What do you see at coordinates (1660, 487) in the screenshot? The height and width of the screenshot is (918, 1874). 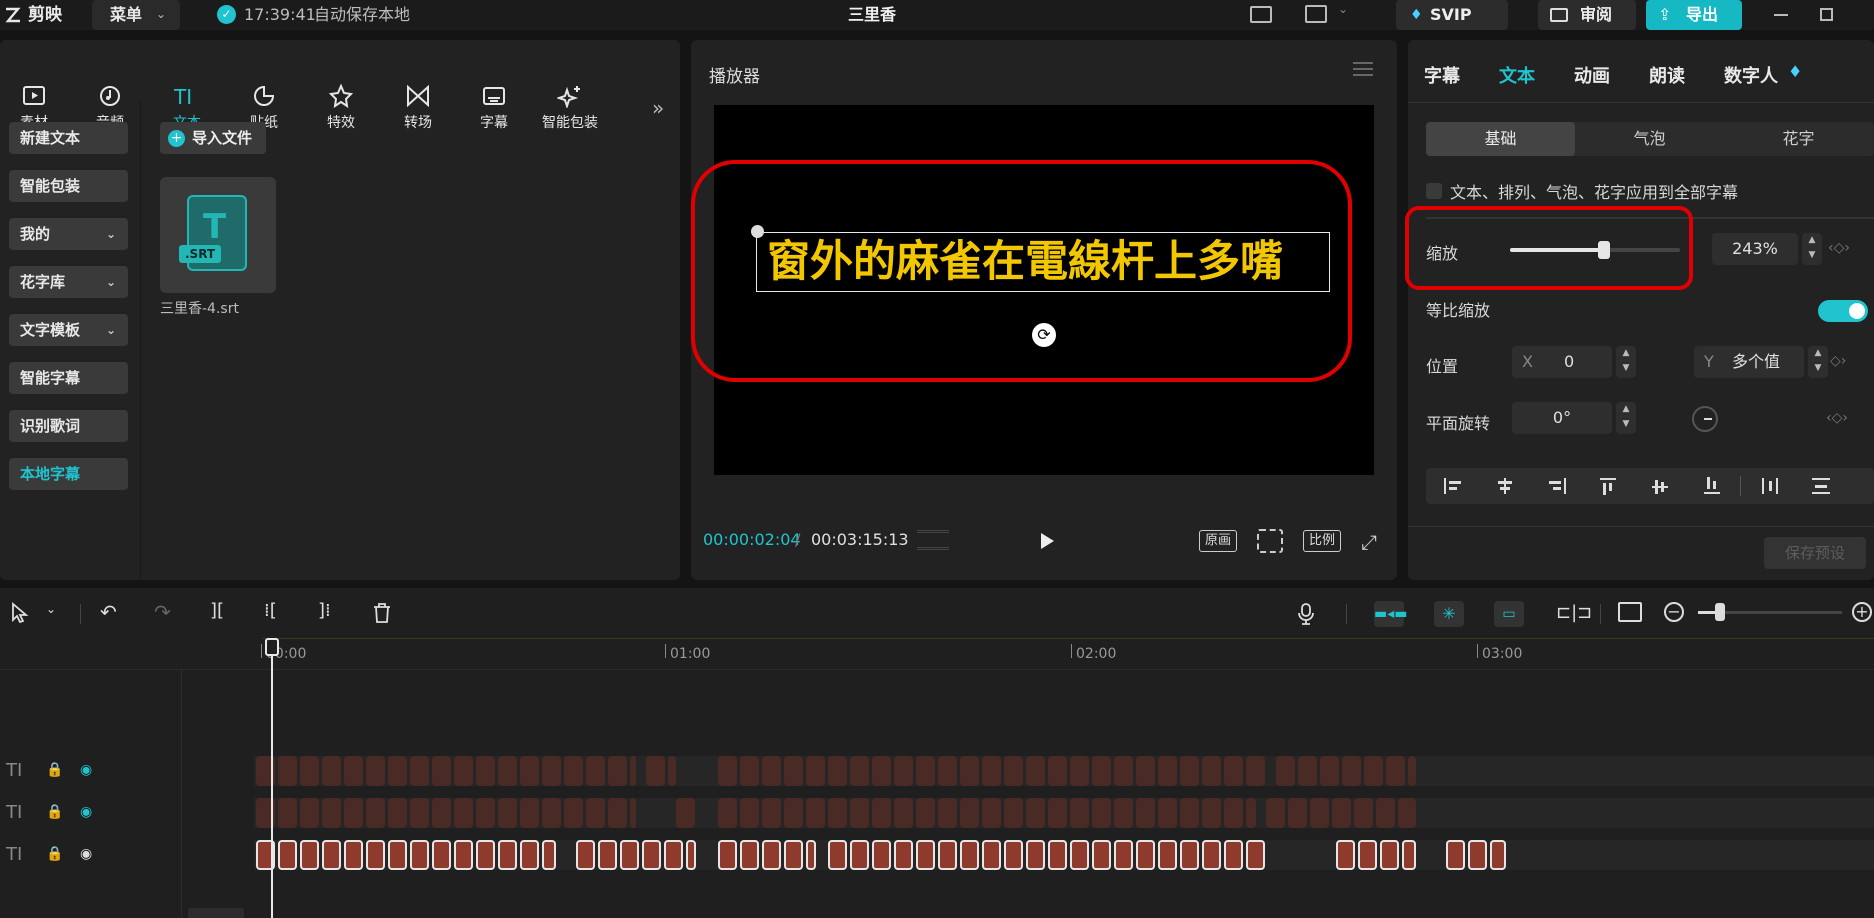 I see `align-center-v-icon` at bounding box center [1660, 487].